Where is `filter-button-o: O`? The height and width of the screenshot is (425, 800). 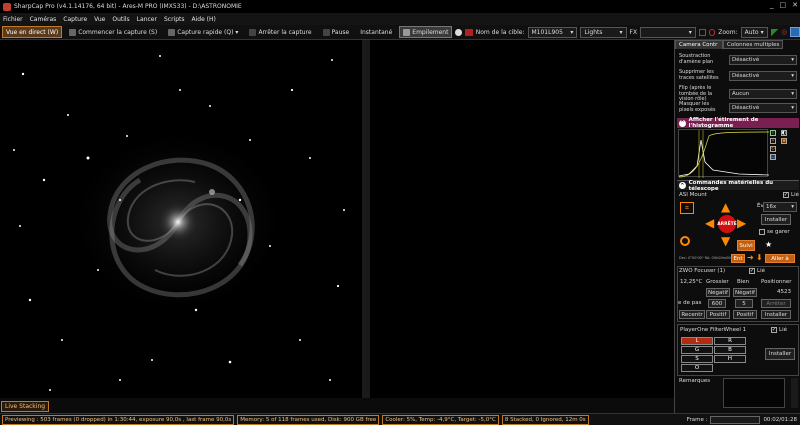
filter-button-o: O is located at coordinates (697, 368).